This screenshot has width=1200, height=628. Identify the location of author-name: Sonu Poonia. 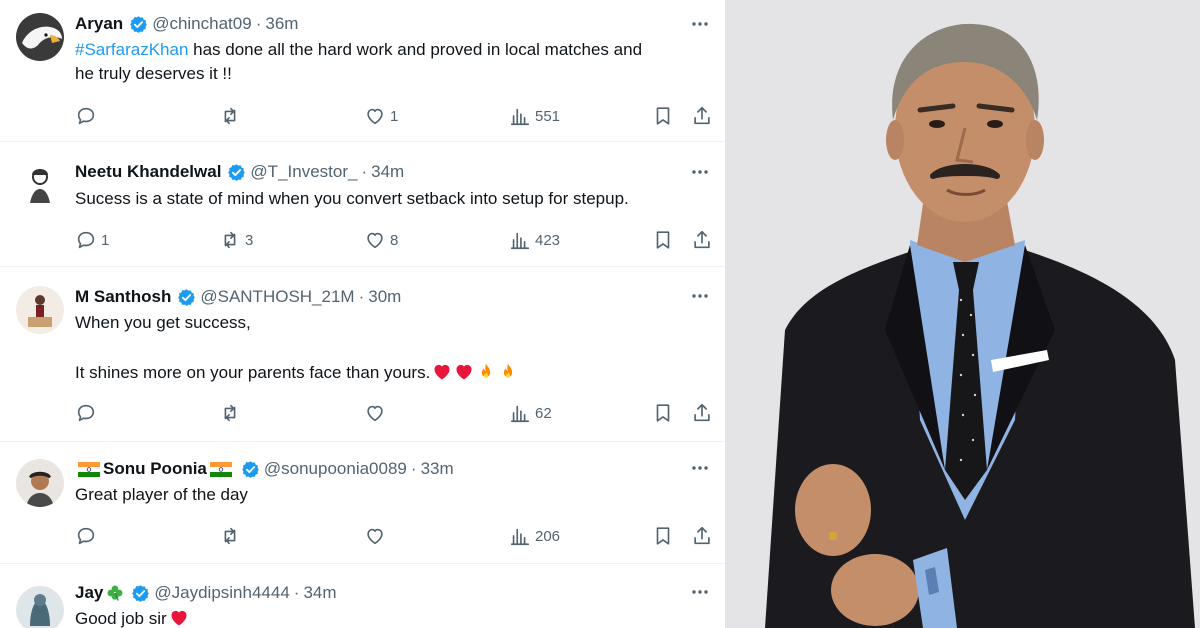
(155, 469).